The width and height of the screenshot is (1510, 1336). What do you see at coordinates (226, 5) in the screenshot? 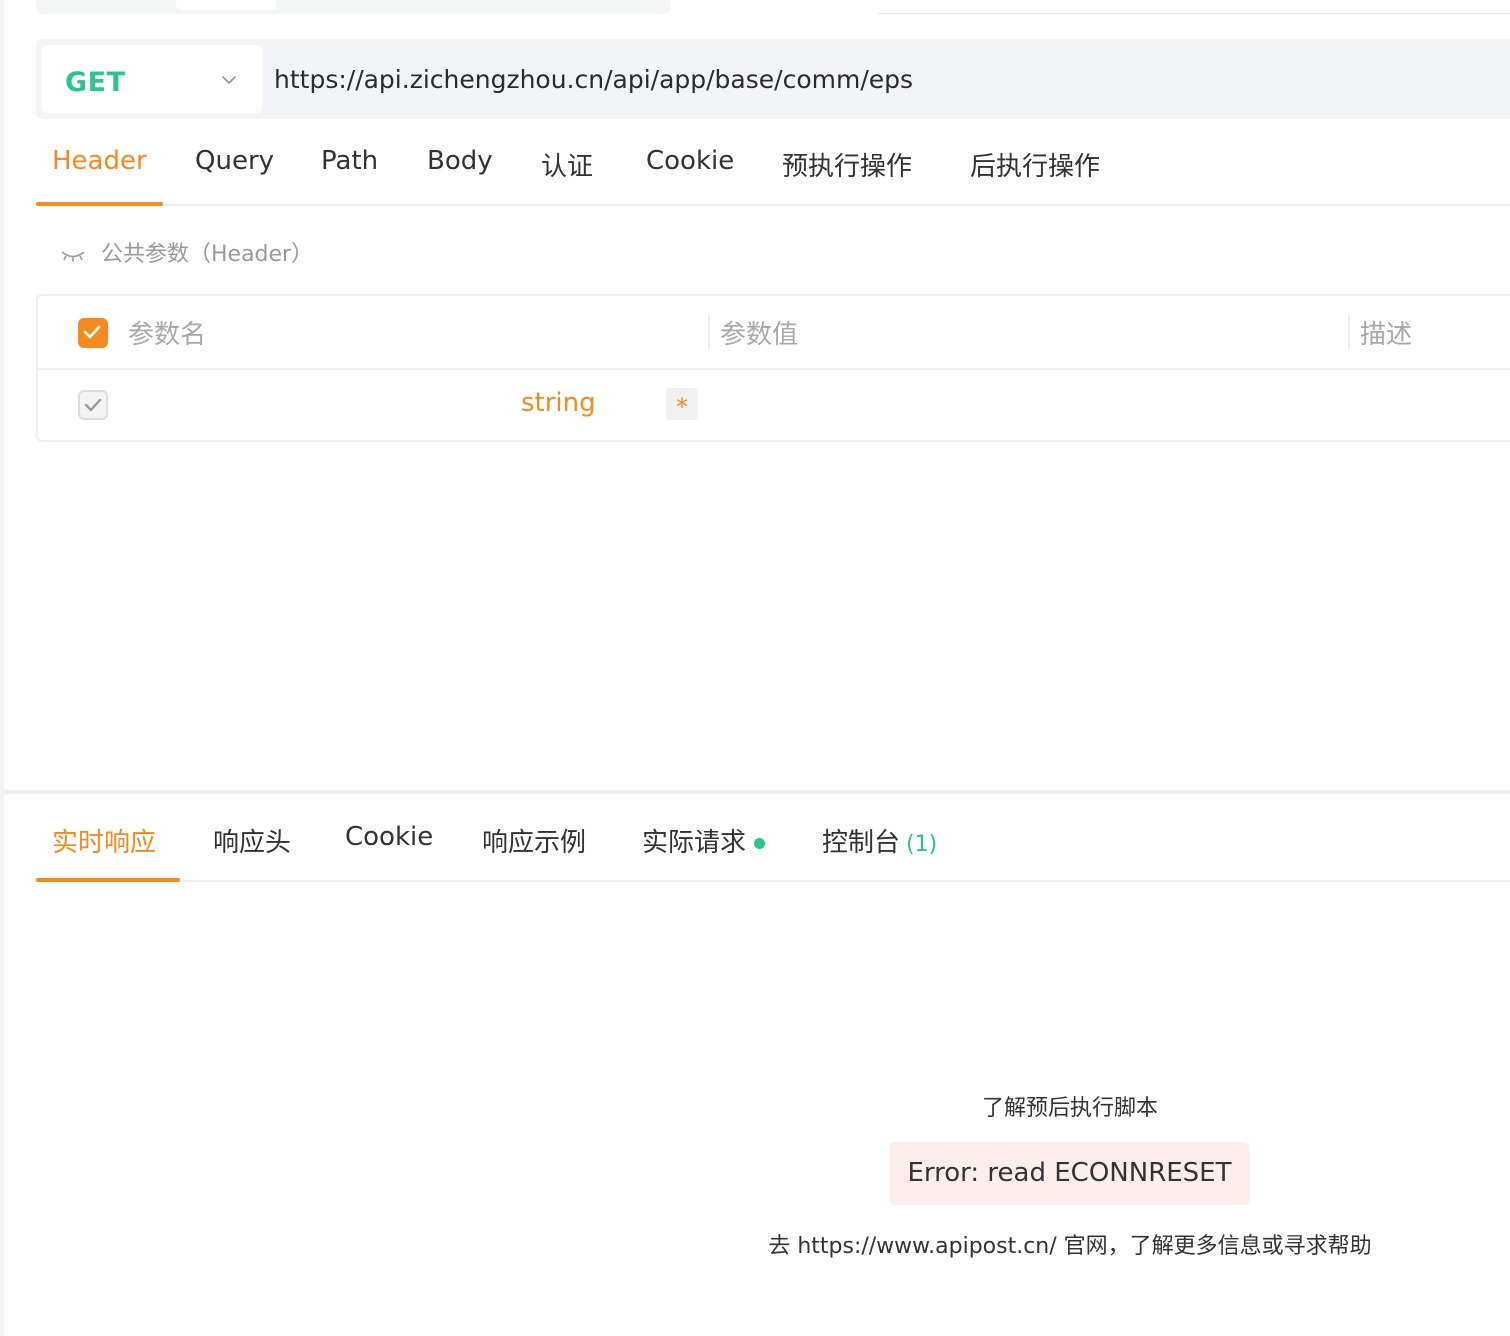
I see `top-tab-active` at bounding box center [226, 5].